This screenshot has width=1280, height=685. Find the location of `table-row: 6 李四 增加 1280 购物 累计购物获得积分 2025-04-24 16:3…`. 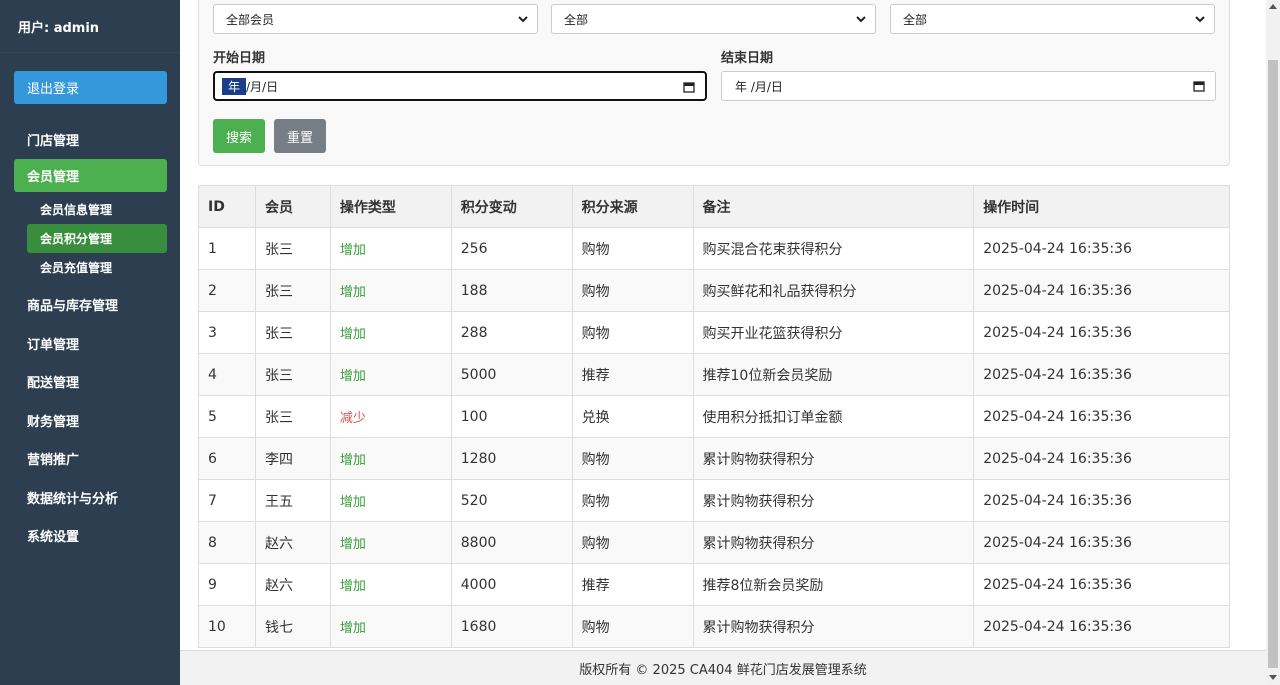

table-row: 6 李四 增加 1280 购物 累计购物获得积分 2025-04-24 16:3… is located at coordinates (714, 458).